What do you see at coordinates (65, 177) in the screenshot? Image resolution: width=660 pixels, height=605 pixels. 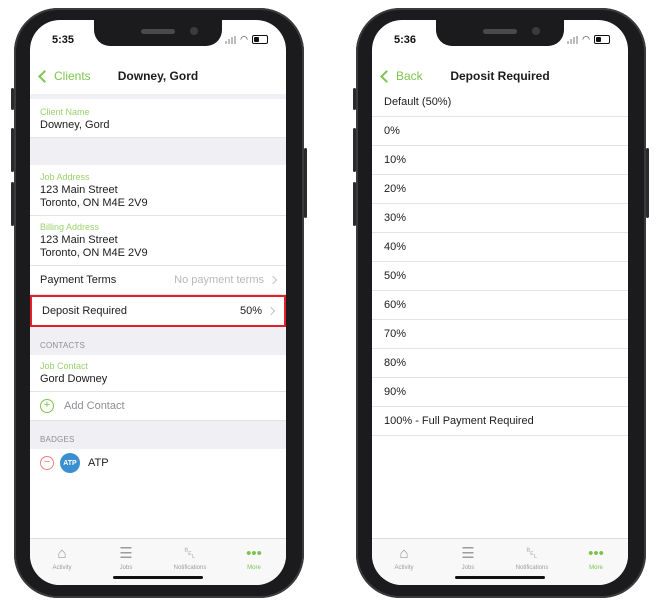 I see `job-address-label: Job Address` at bounding box center [65, 177].